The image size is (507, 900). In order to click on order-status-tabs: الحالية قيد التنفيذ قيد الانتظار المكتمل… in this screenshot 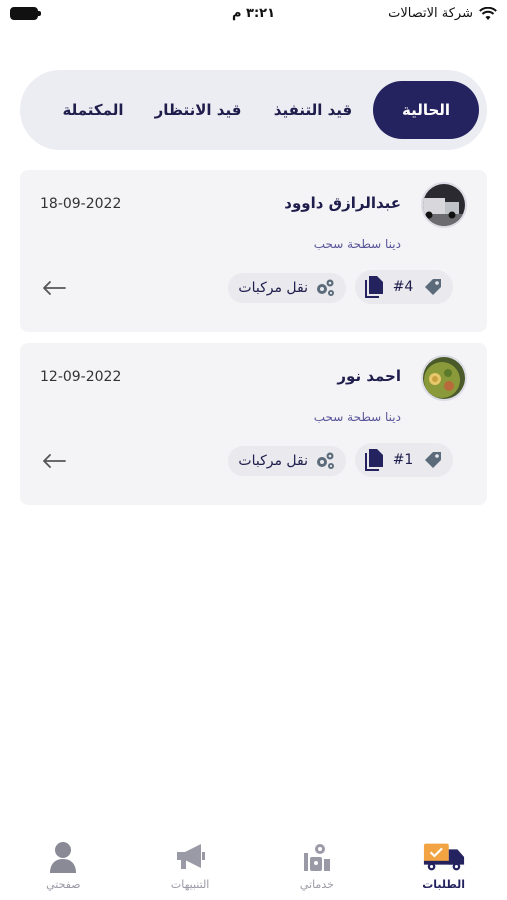, I will do `click(253, 110)`.